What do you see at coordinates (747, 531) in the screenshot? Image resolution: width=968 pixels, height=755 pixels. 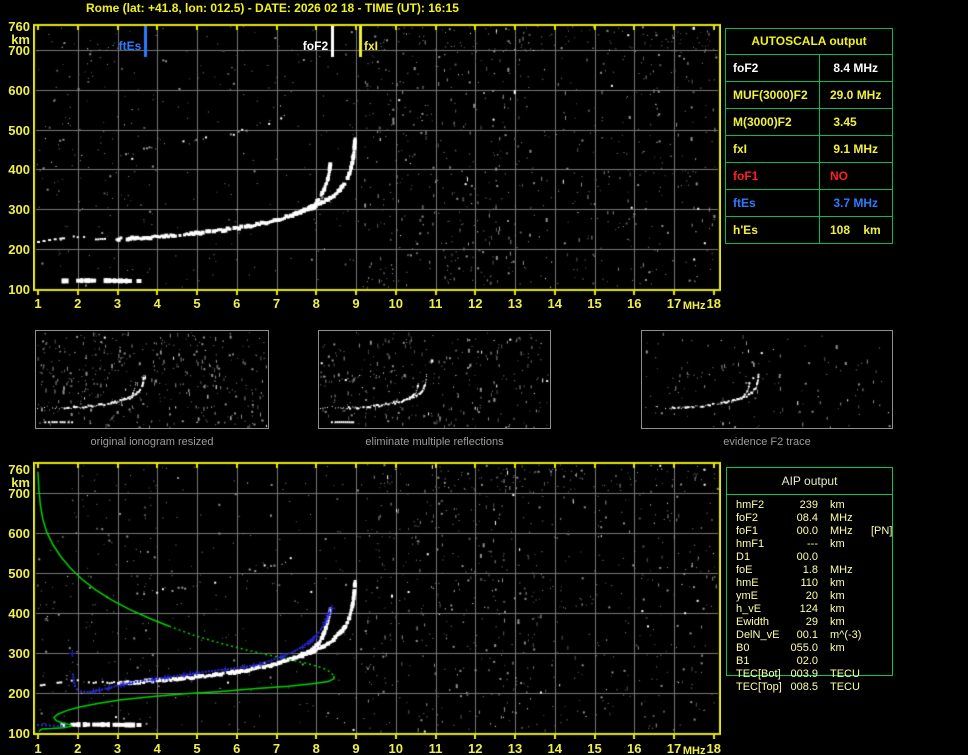 I see `parameter-name: foF1` at bounding box center [747, 531].